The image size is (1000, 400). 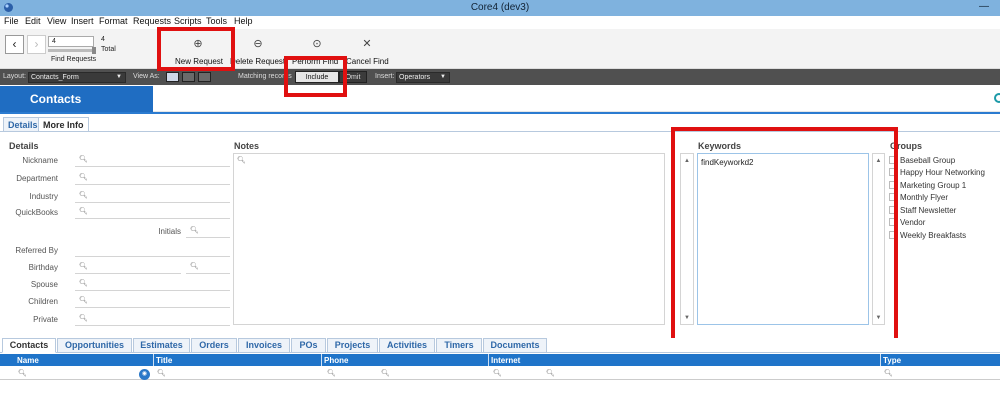 I want to click on nickname-field, so click(x=152, y=160).